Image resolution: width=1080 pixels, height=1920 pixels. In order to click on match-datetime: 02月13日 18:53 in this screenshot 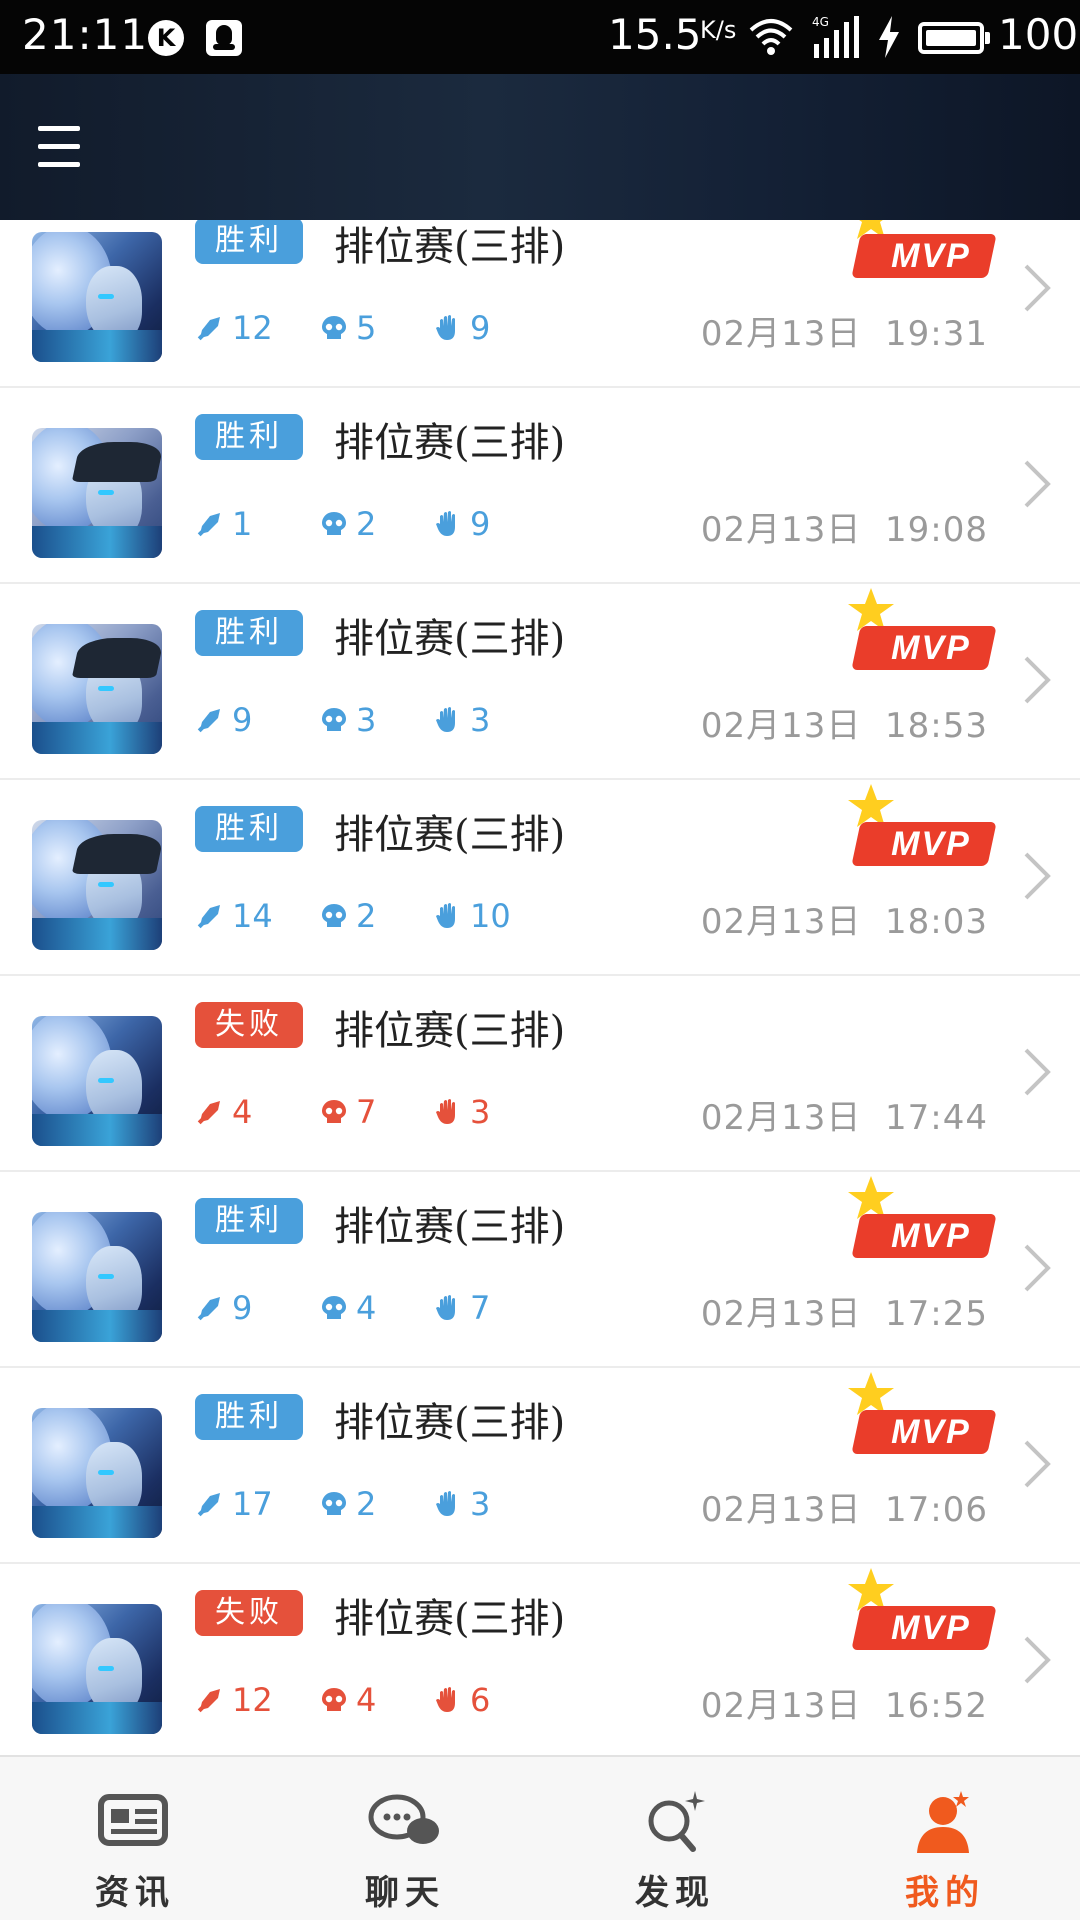, I will do `click(844, 722)`.